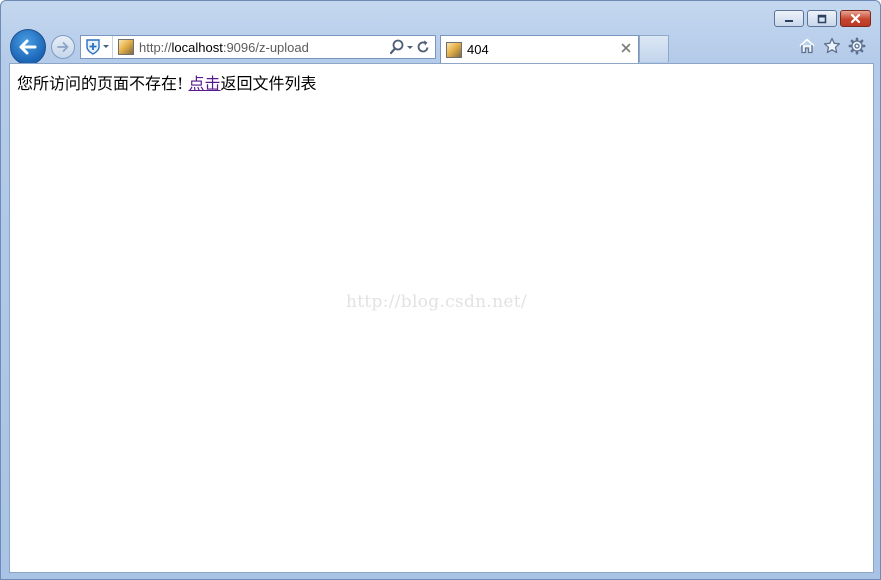 The image size is (881, 580). I want to click on restore-icon, so click(822, 18).